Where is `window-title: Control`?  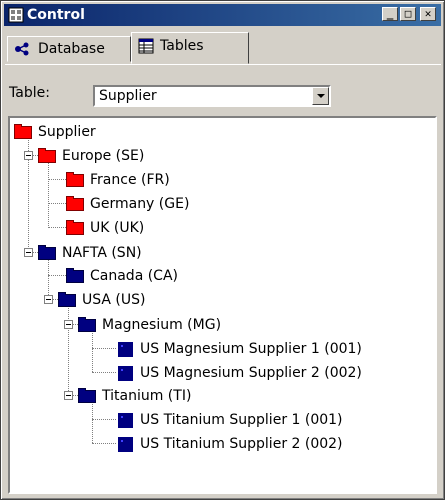 window-title: Control is located at coordinates (56, 15).